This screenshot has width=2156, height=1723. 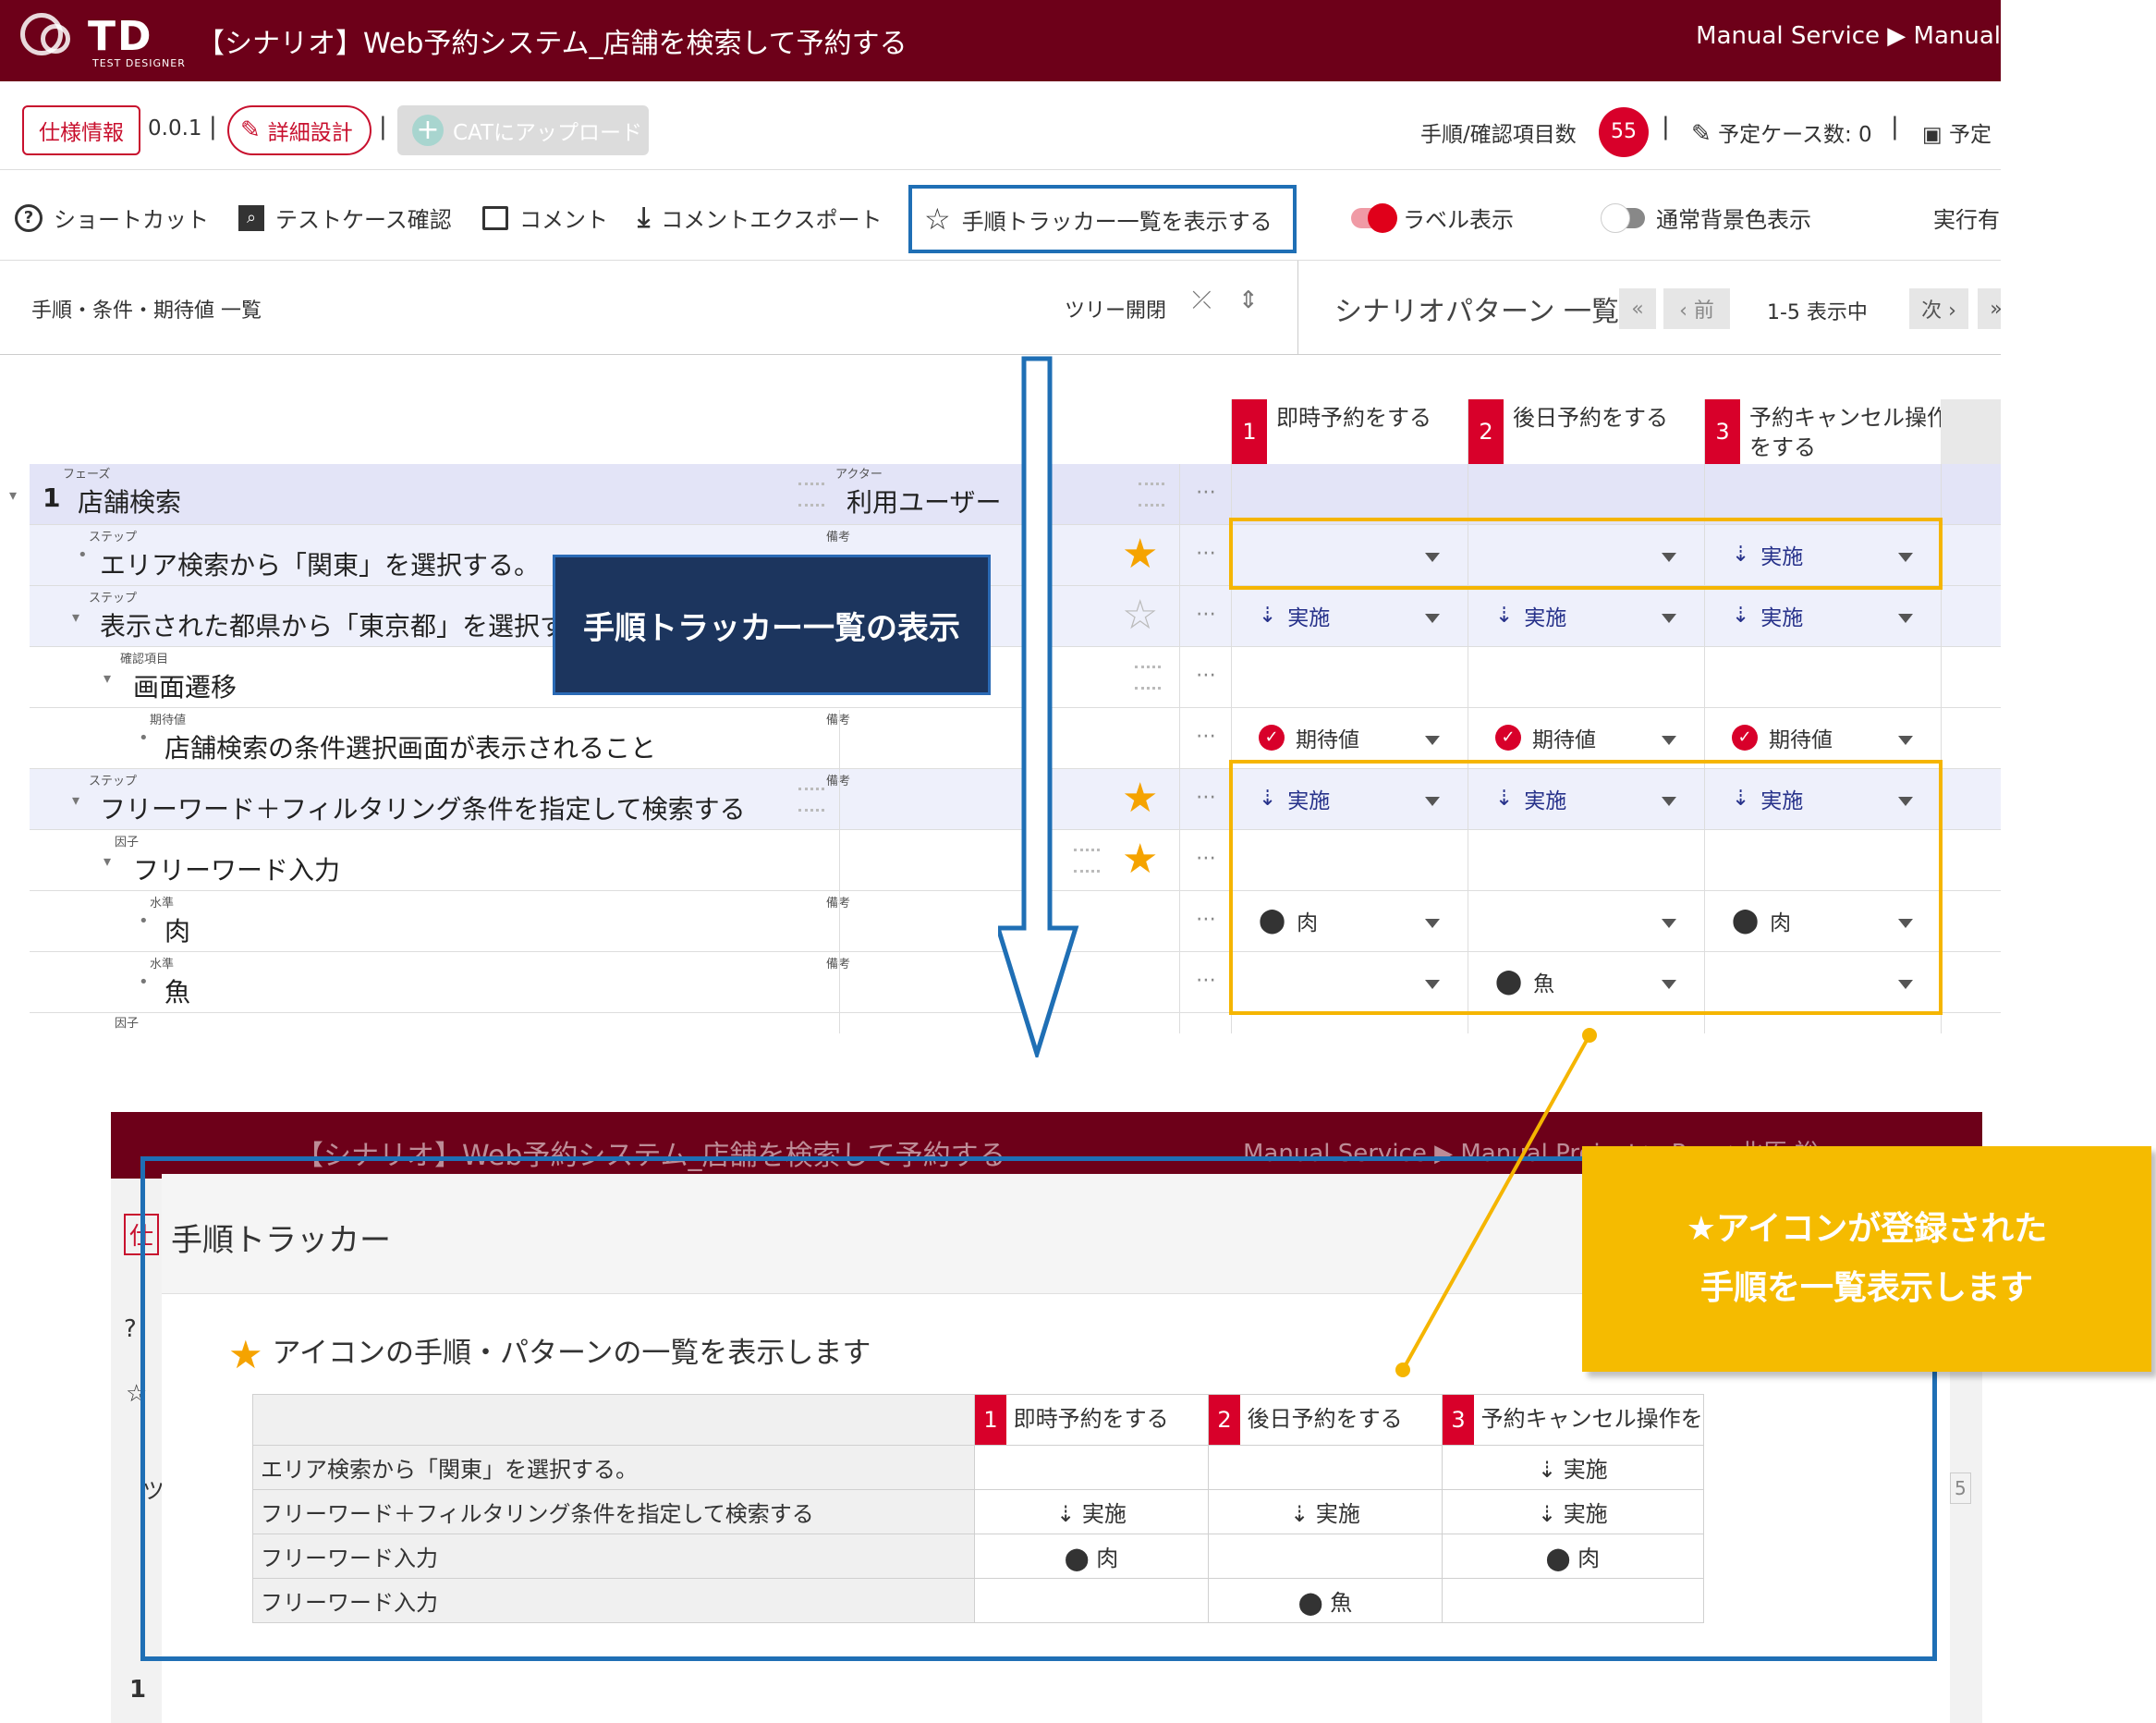 I want to click on pattern-number: 2, so click(x=1486, y=431).